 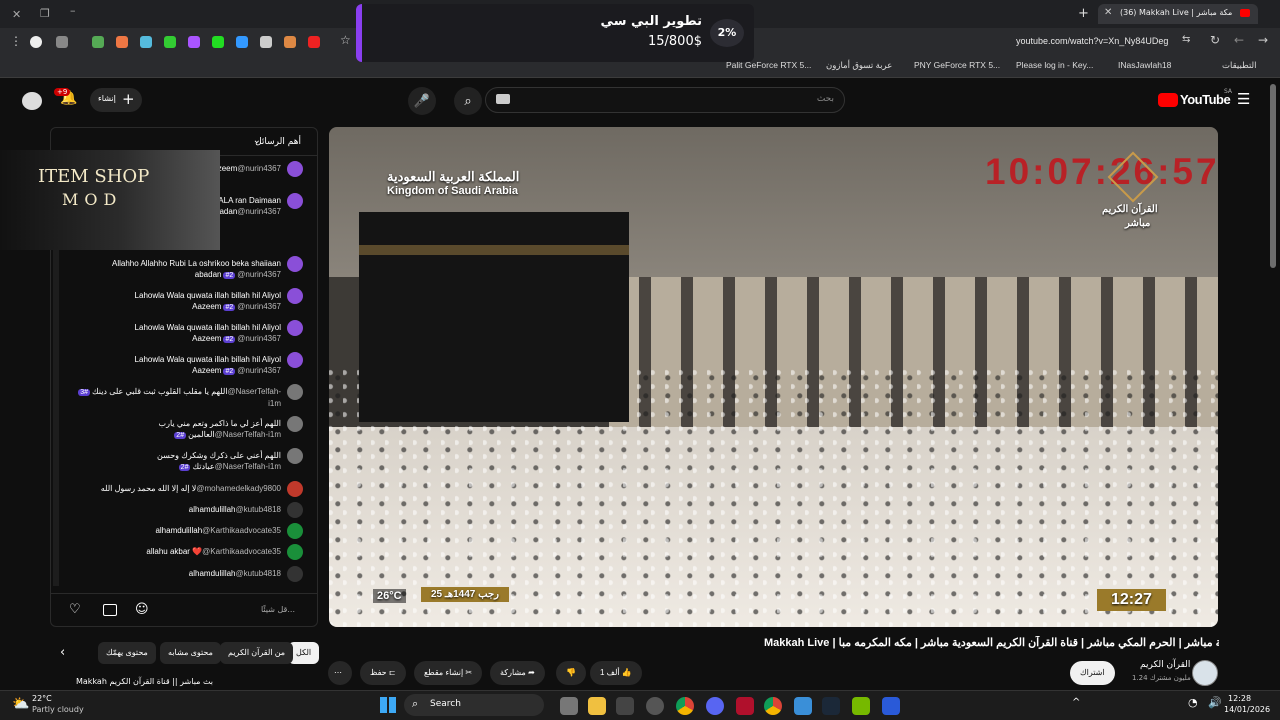 I want to click on heart-icon: ♡, so click(x=75, y=609).